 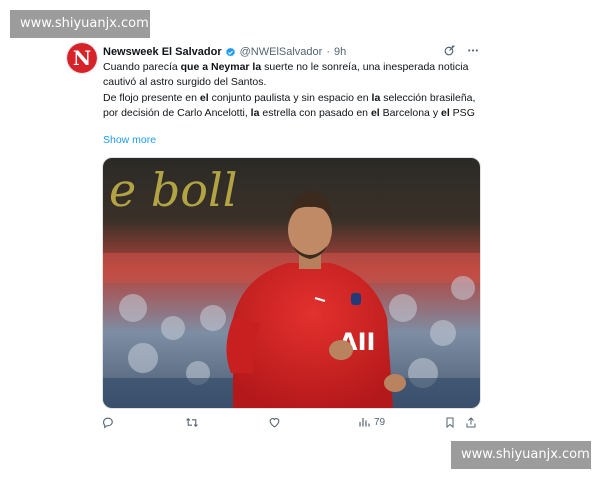 I want to click on watermark-top: www.shiyuanjx.com, so click(x=80, y=24).